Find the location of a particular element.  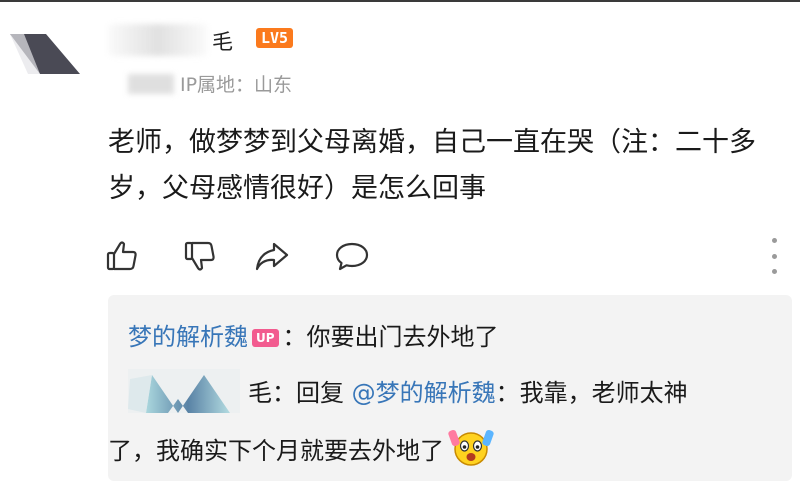

thumbs-up-icon is located at coordinates (121, 256).